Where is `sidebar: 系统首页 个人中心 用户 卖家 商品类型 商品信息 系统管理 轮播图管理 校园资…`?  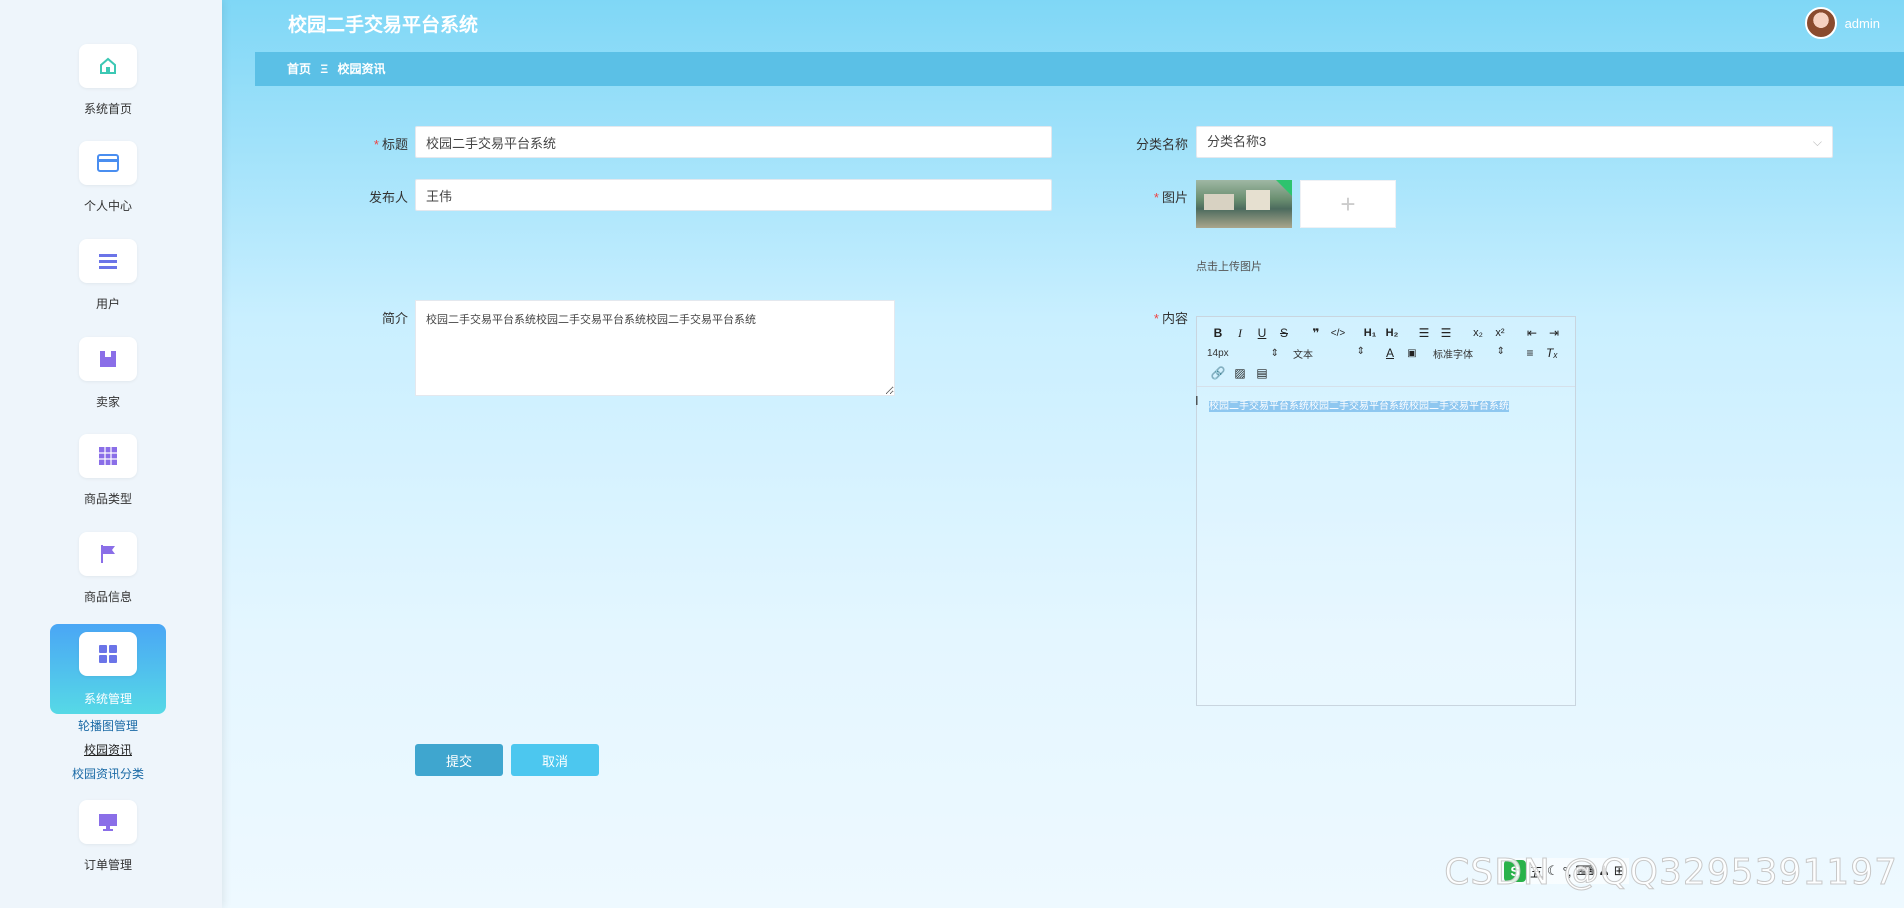
sidebar: 系统首页 个人中心 用户 卖家 商品类型 商品信息 系统管理 轮播图管理 校园资… is located at coordinates (111, 454).